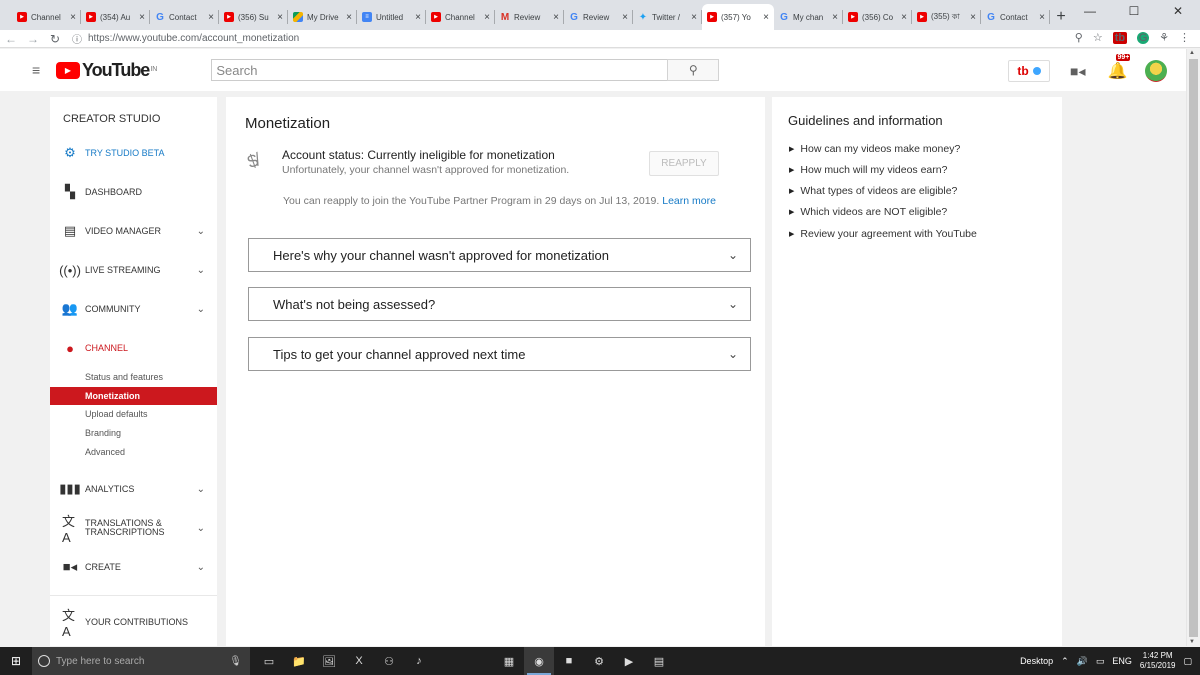 Image resolution: width=1200 pixels, height=675 pixels. Describe the element at coordinates (77, 38) in the screenshot. I see `info-icon: ⓘ` at that location.